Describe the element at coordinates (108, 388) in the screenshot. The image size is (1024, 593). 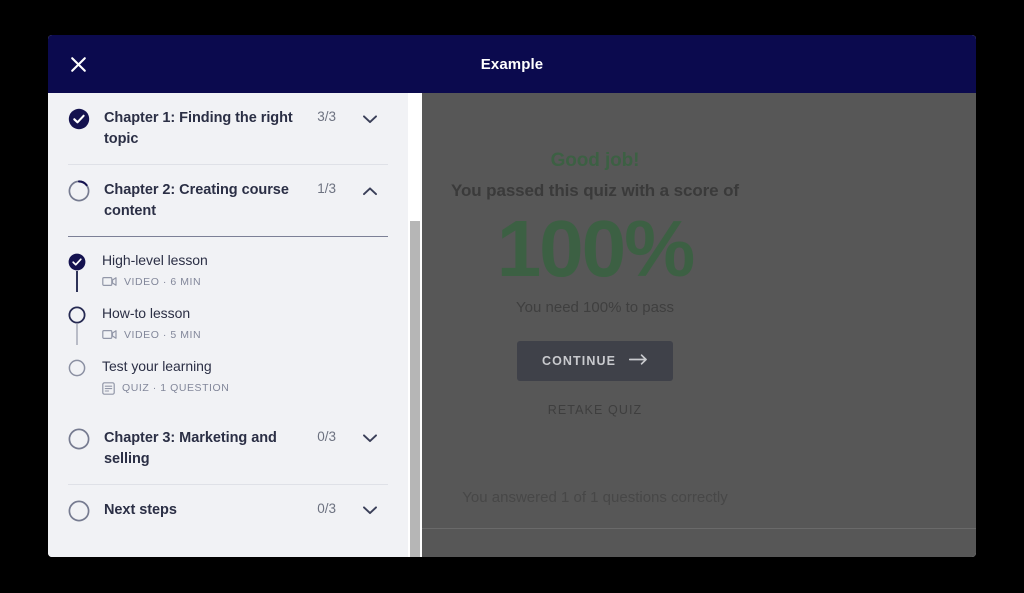
I see `quiz-icon` at that location.